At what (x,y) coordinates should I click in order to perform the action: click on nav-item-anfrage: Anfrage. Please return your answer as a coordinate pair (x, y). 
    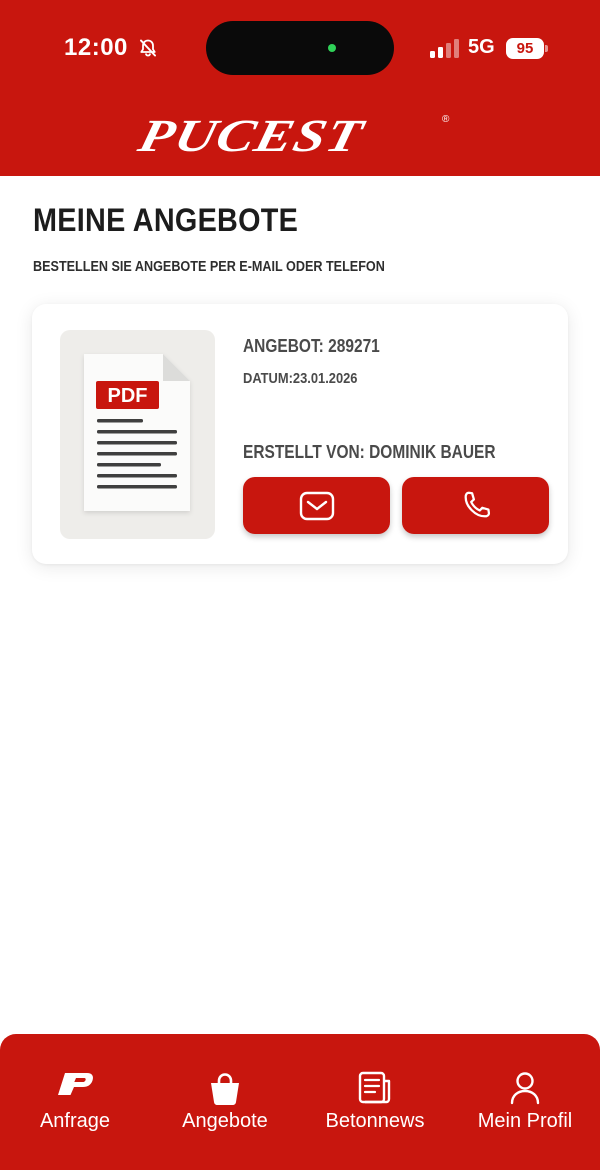
    Looking at the image, I should click on (75, 1102).